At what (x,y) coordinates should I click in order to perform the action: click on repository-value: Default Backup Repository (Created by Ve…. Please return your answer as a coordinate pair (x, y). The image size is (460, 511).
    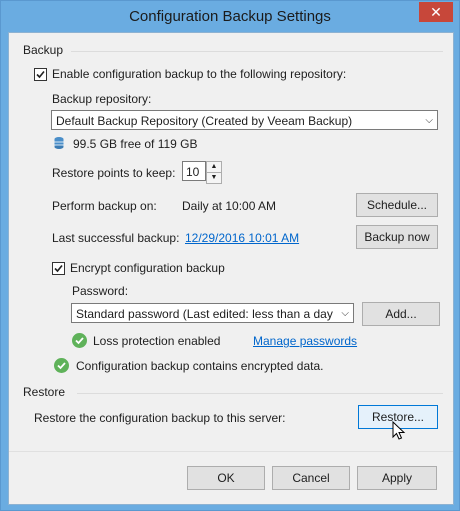
    Looking at the image, I should click on (204, 121).